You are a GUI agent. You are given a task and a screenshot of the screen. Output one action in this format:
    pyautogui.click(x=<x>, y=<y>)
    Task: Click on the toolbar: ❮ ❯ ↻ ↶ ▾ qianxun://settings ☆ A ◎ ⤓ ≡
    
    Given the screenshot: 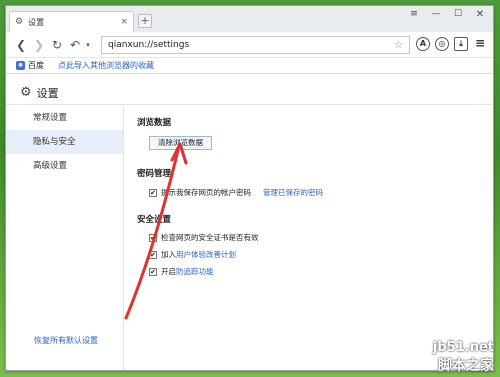 What is the action you would take?
    pyautogui.click(x=249, y=45)
    